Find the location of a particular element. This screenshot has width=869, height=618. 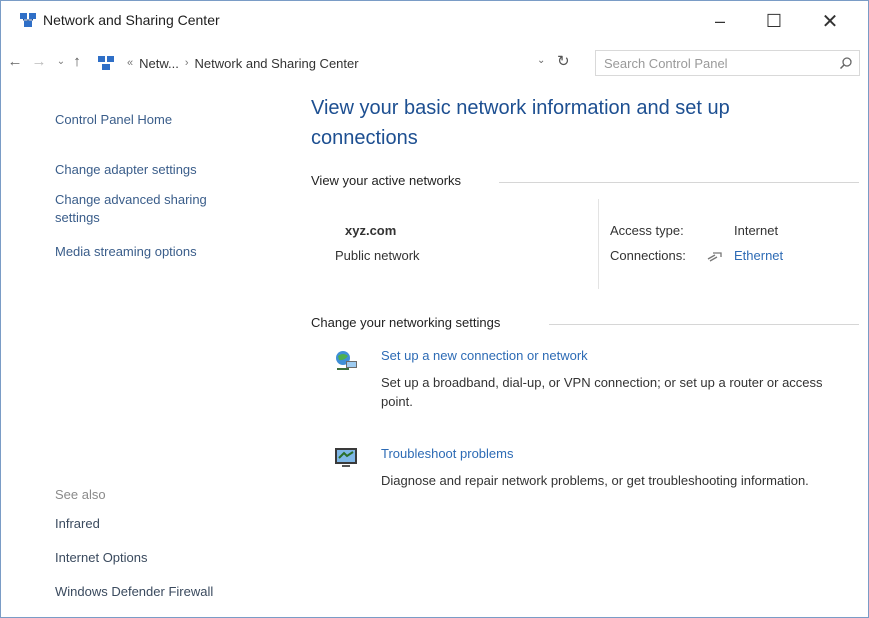

troubleshoot-problems-link: Troubleshoot problems is located at coordinates (447, 453).